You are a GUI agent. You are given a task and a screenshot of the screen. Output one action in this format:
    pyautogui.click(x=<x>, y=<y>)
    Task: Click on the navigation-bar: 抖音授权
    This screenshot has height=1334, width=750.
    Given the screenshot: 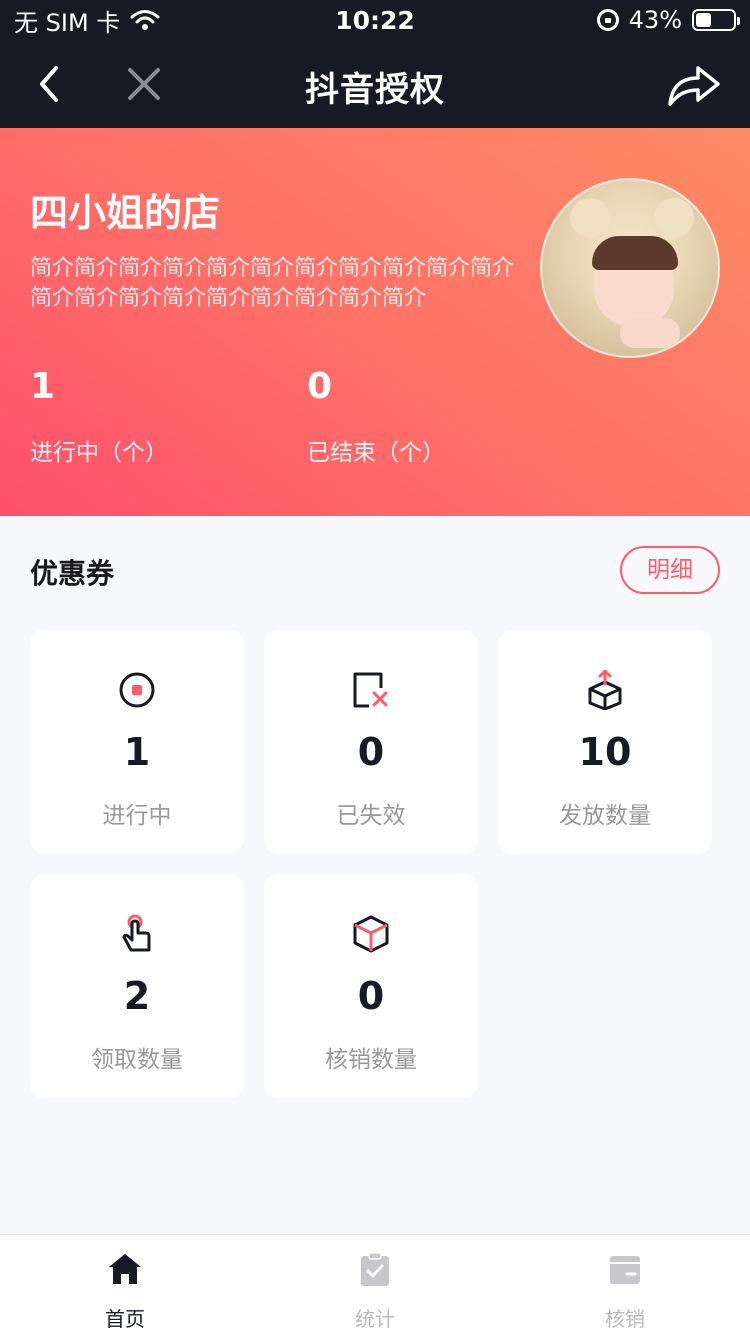 What is the action you would take?
    pyautogui.click(x=375, y=84)
    